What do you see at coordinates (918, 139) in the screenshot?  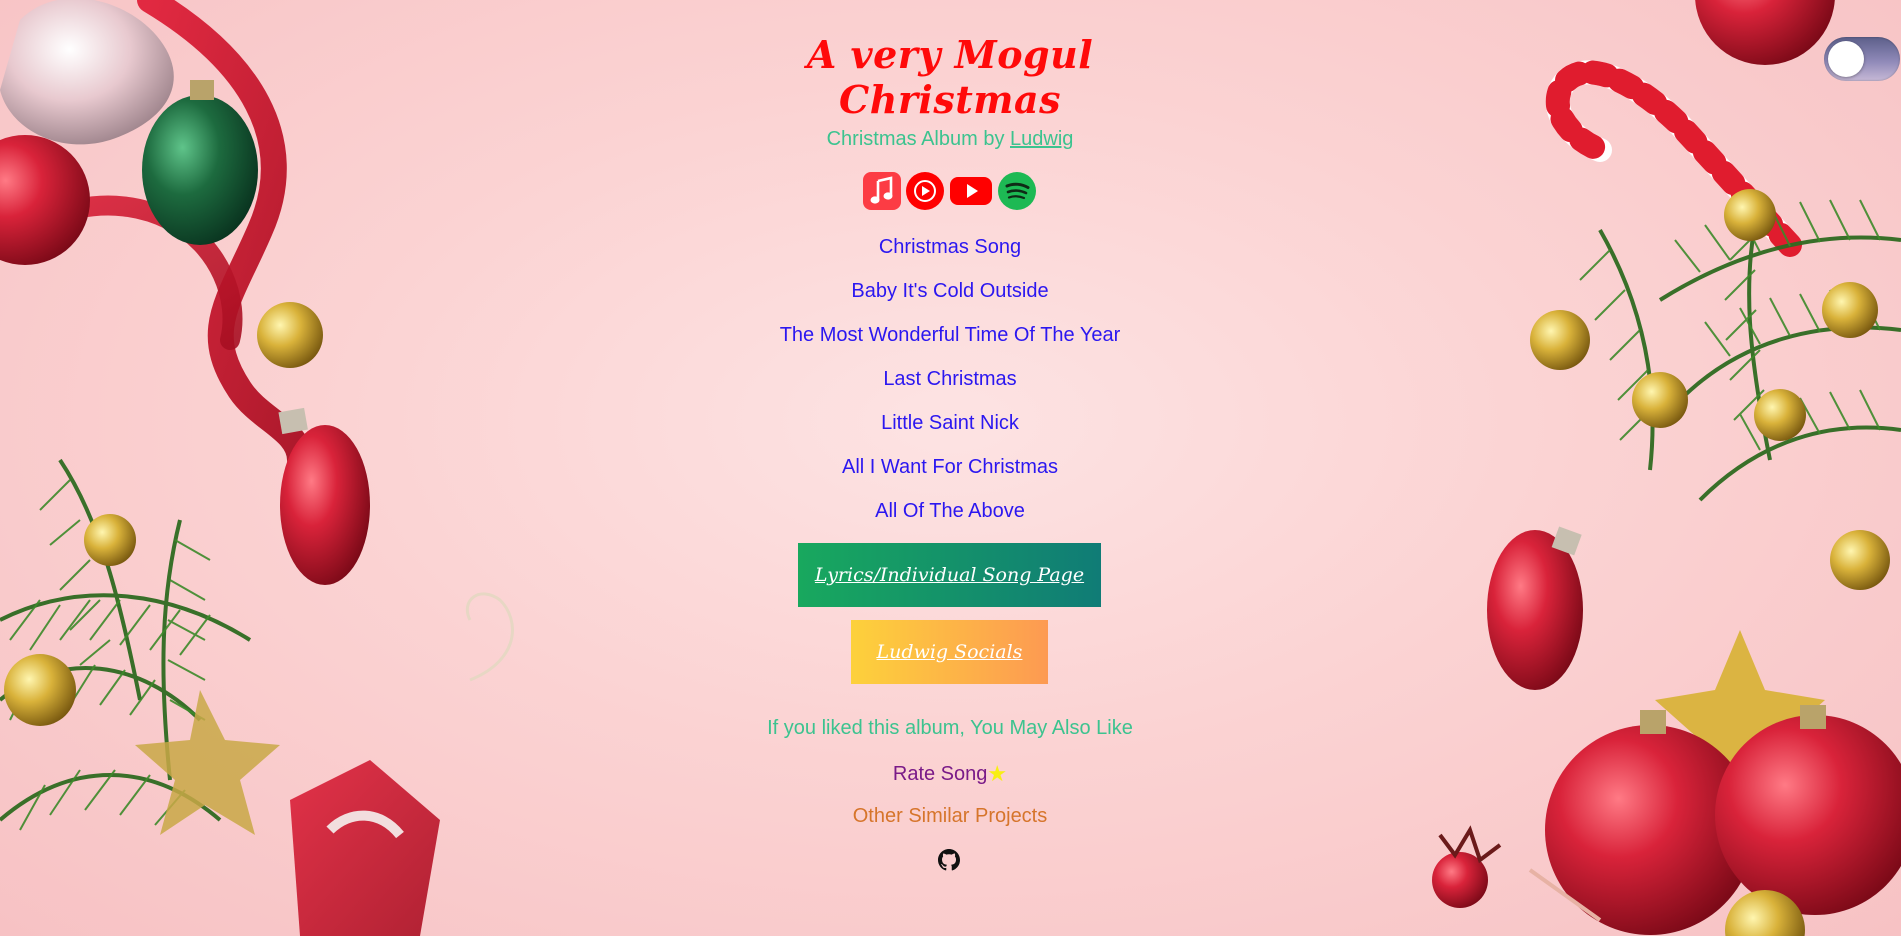 I see `byline-text: Christmas Album by` at bounding box center [918, 139].